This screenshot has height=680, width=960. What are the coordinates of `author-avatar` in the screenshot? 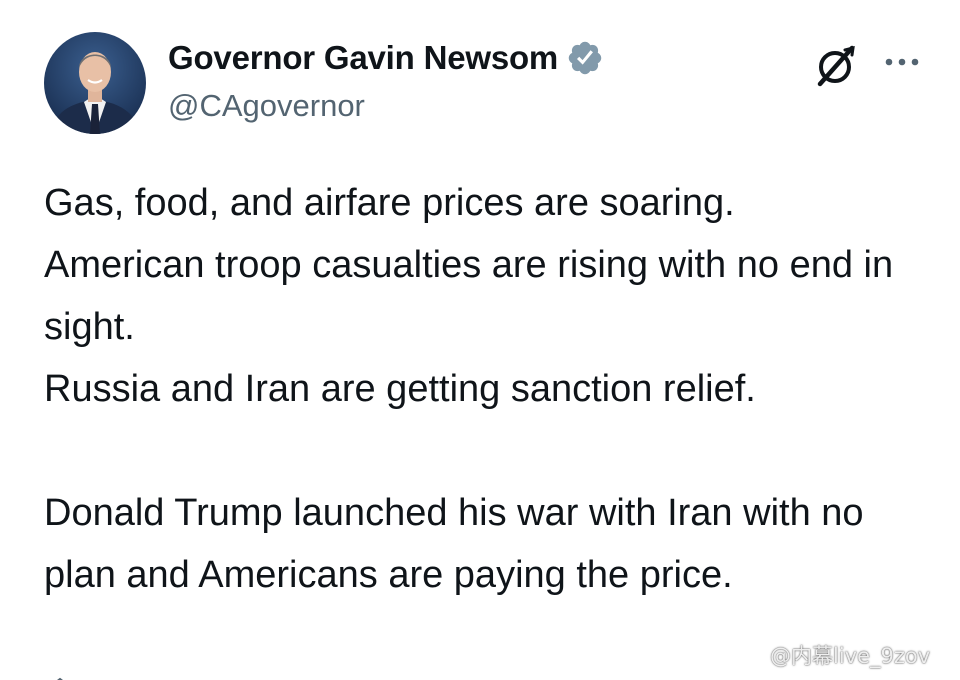 It's located at (95, 83).